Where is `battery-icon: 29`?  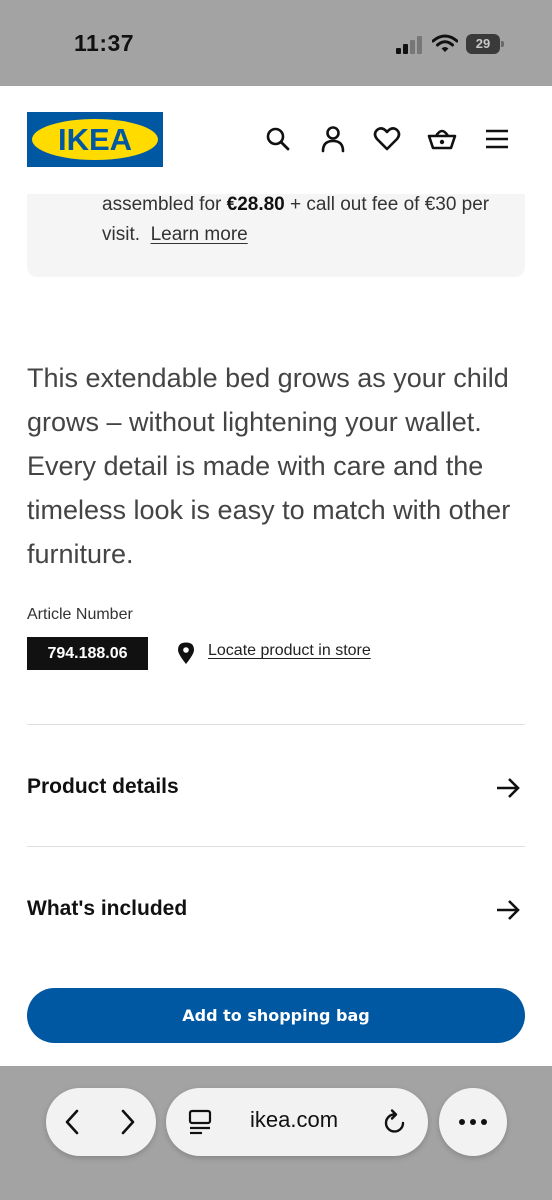
battery-icon: 29 is located at coordinates (485, 44).